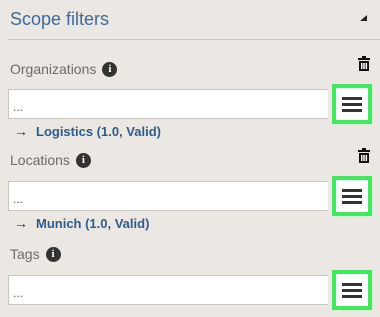  I want to click on organizations-label: Organizations i, so click(64, 69).